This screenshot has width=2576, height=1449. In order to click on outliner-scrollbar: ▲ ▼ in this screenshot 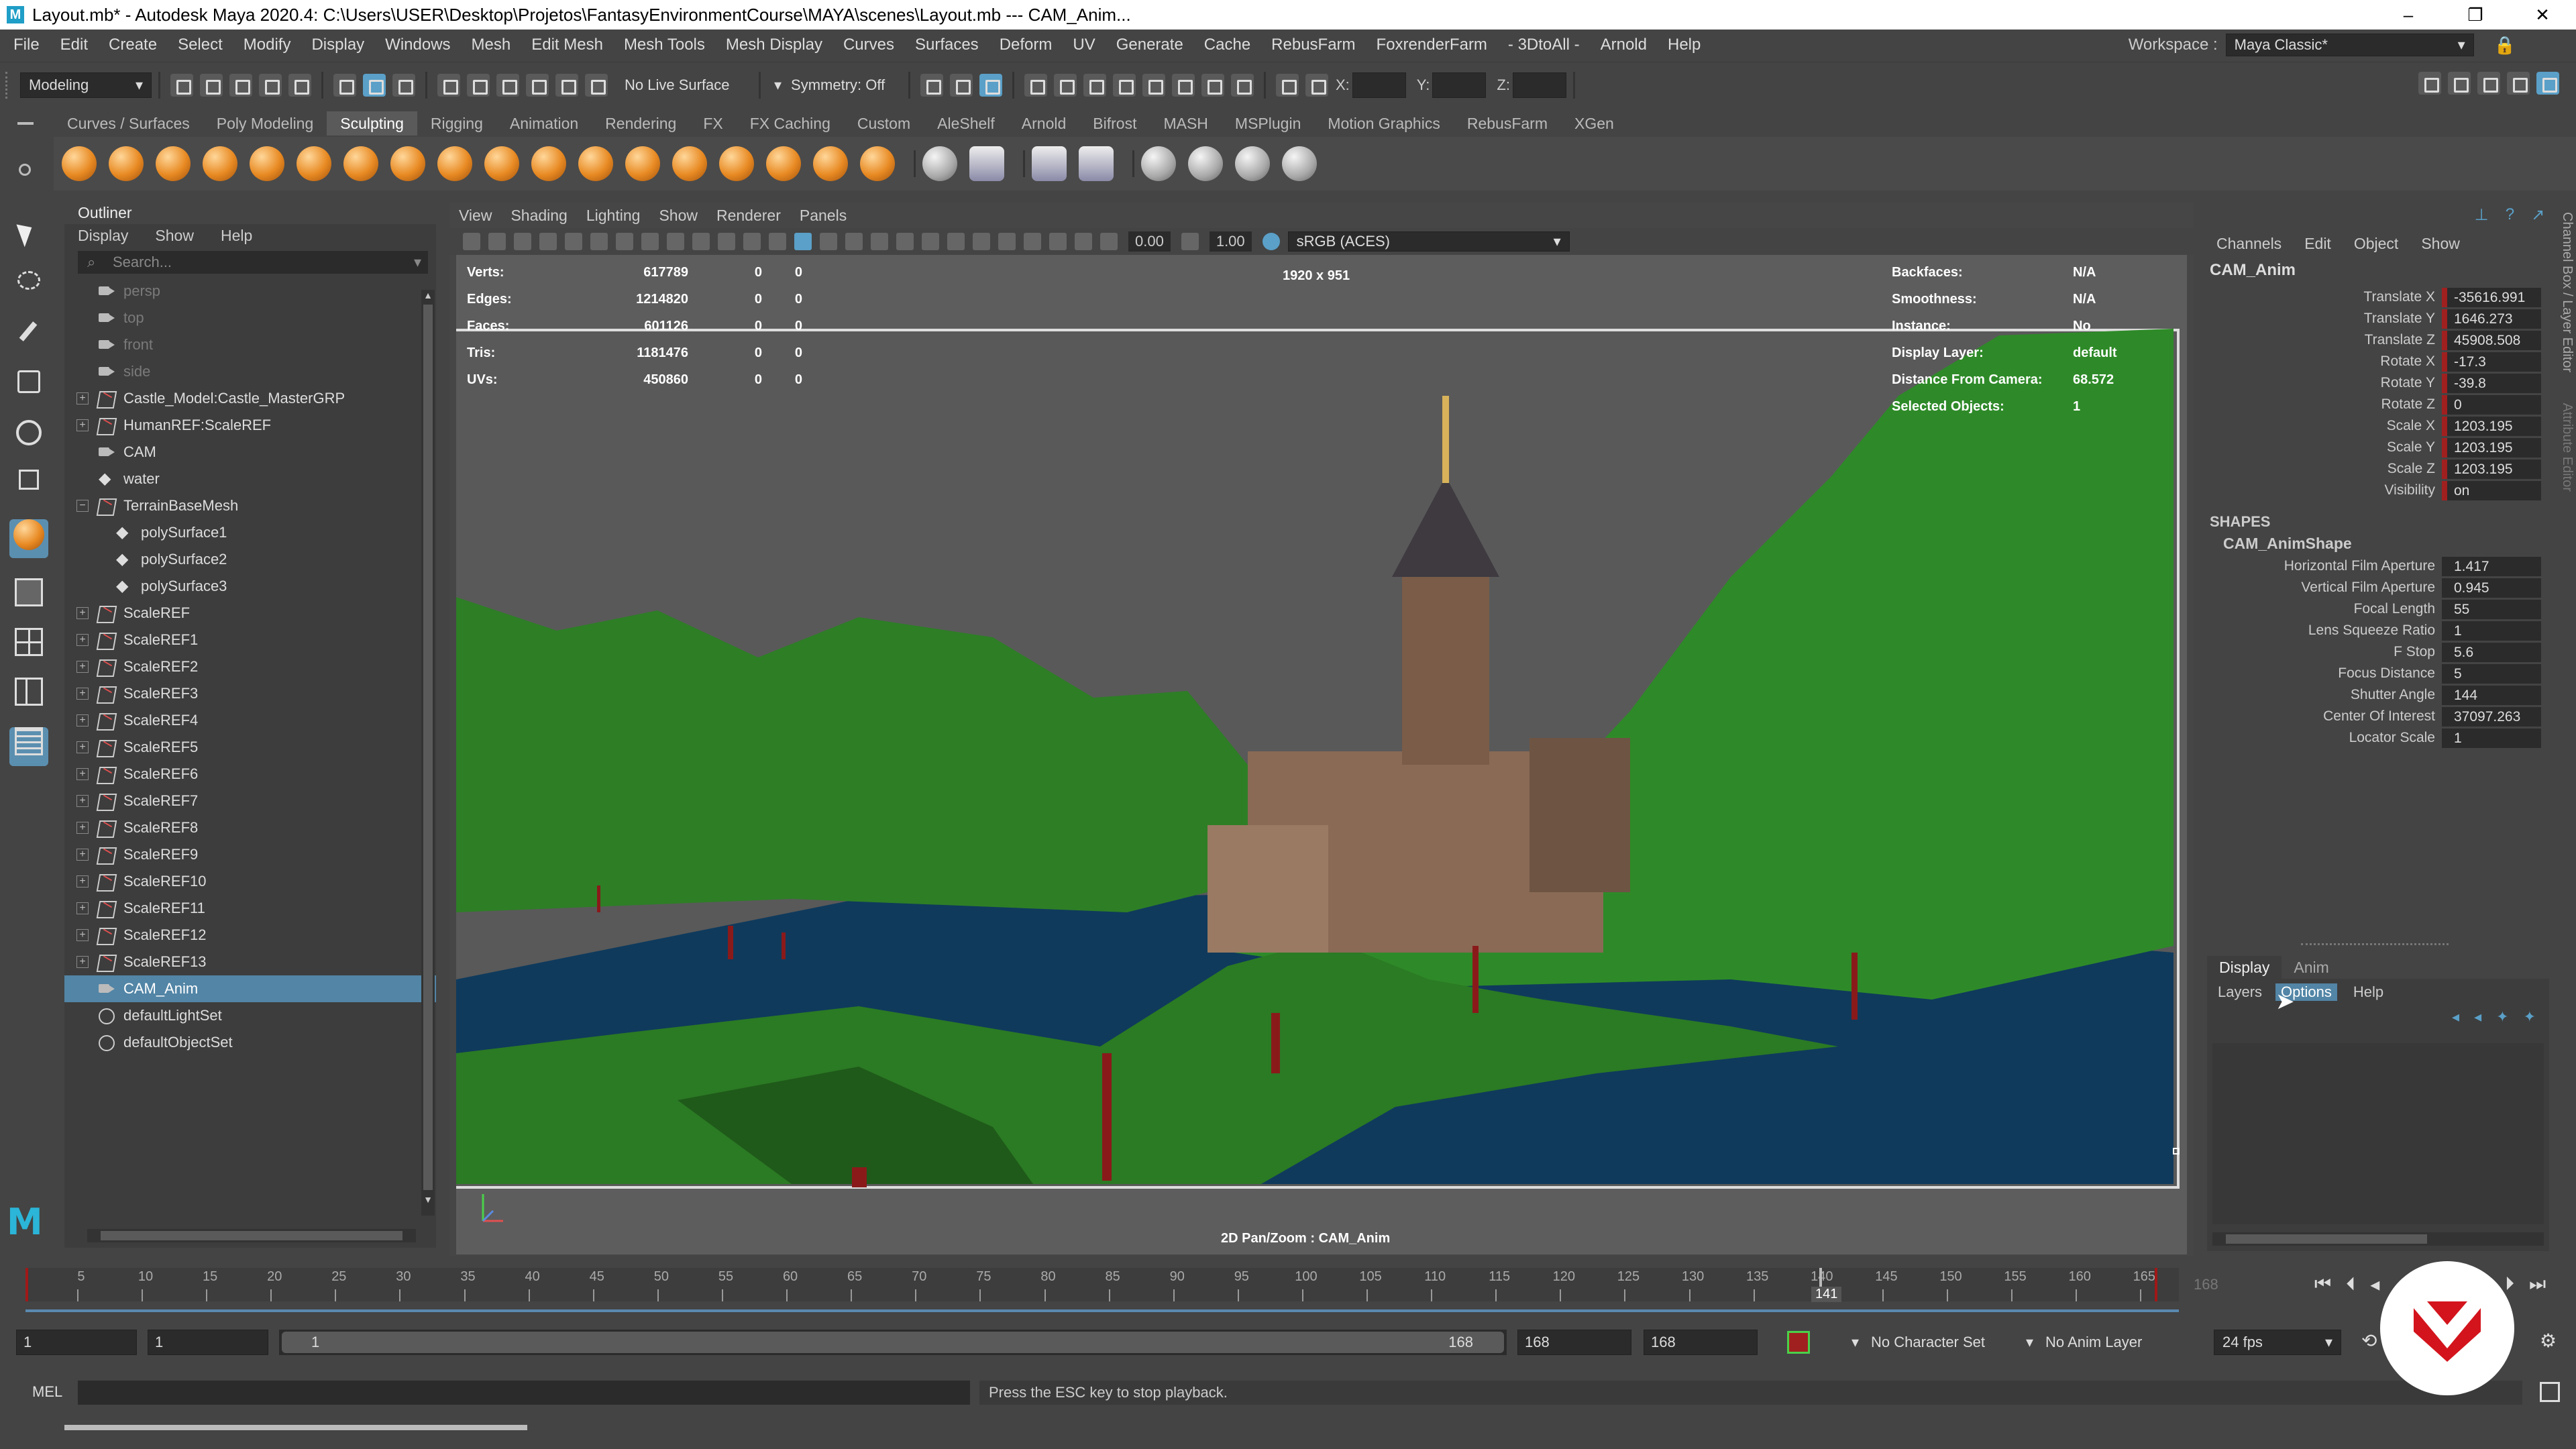, I will do `click(428, 753)`.